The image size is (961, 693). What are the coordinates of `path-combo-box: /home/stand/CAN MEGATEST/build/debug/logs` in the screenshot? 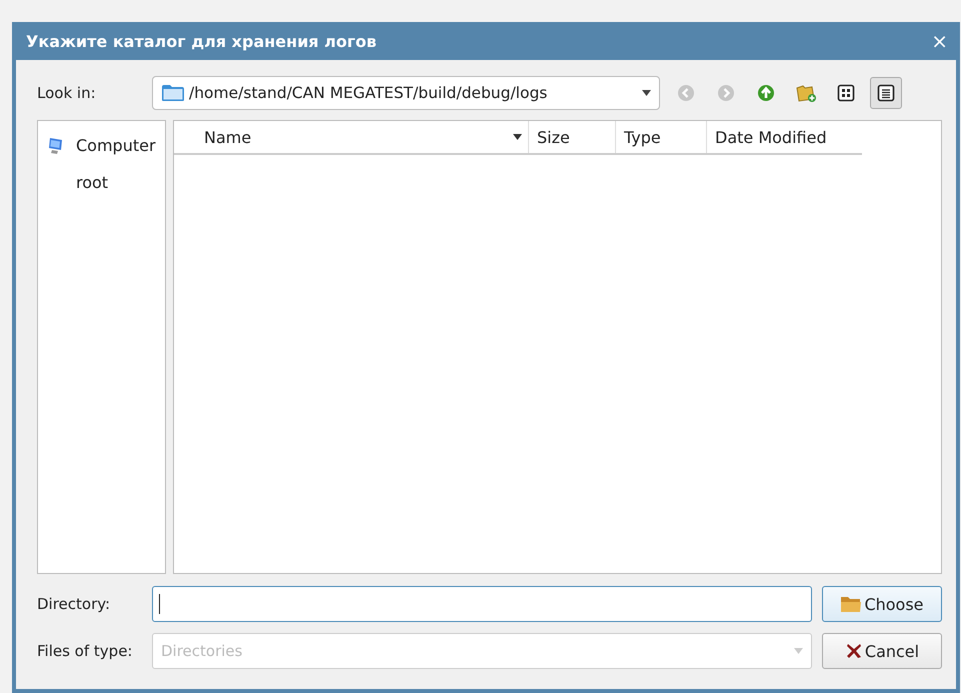 It's located at (406, 93).